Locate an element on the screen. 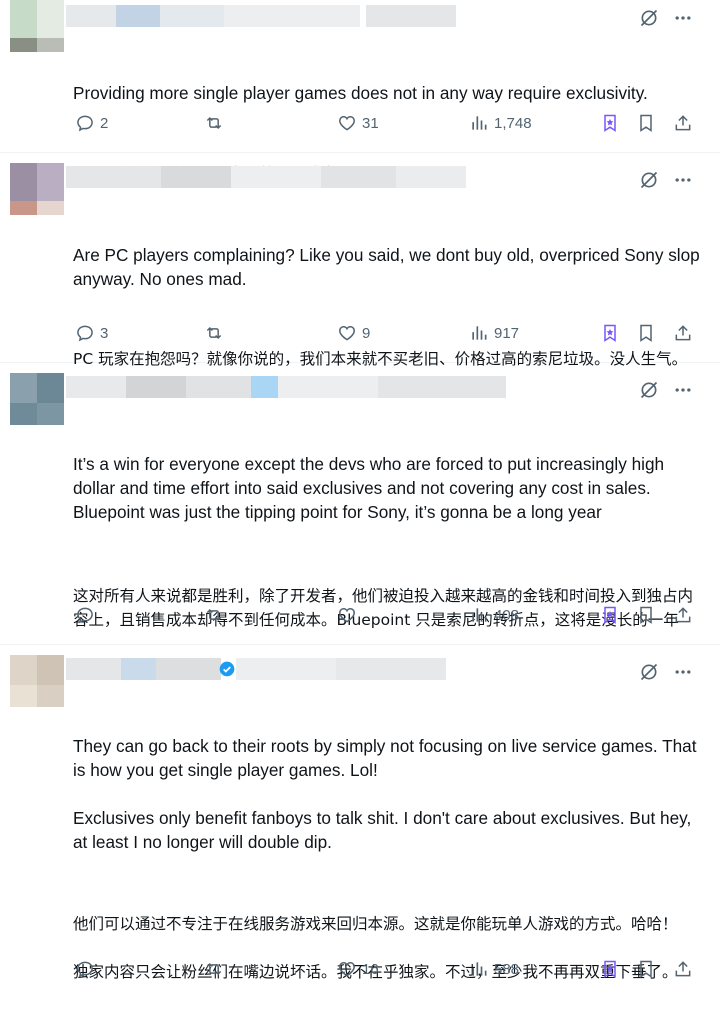  tweet-actions: 3 9 917 is located at coordinates (360, 336).